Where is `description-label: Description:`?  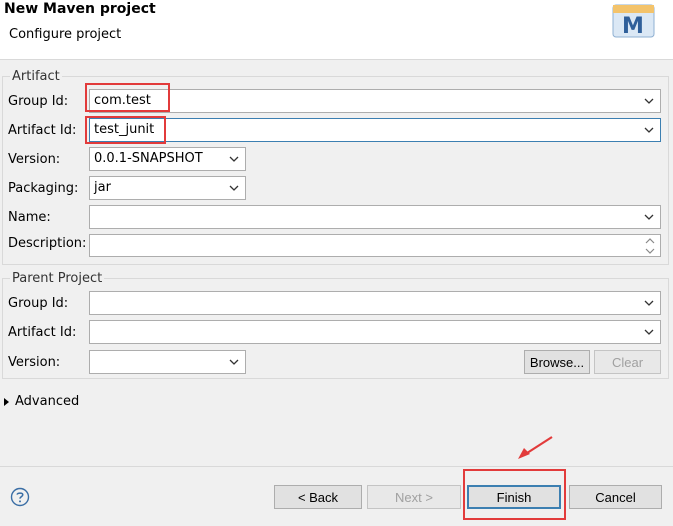 description-label: Description: is located at coordinates (47, 243).